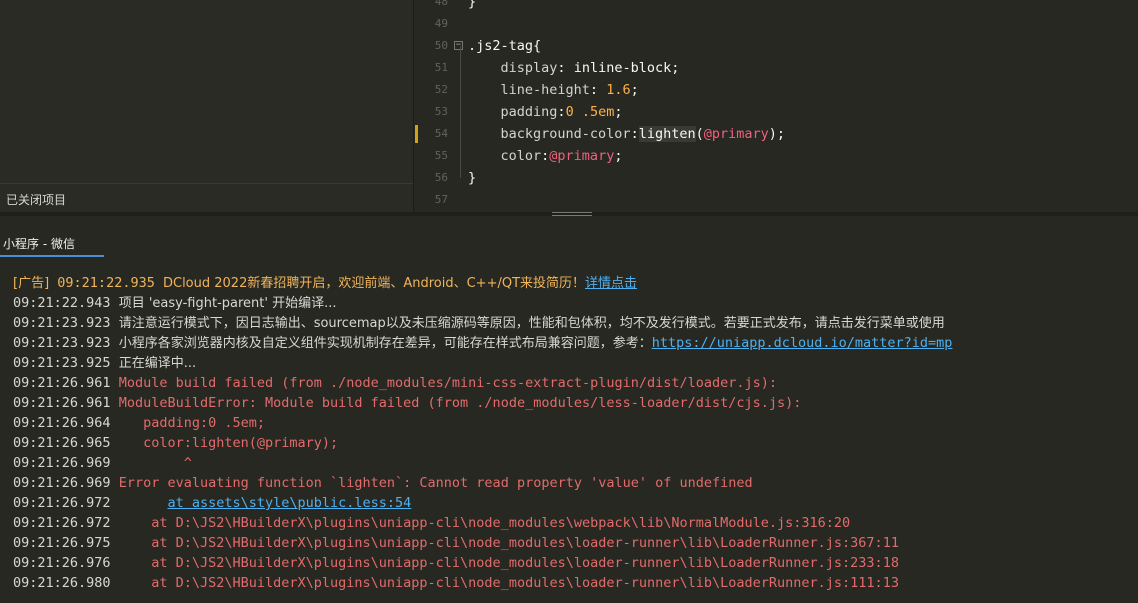  I want to click on error-message: color:lighten(@primary);, so click(228, 443).